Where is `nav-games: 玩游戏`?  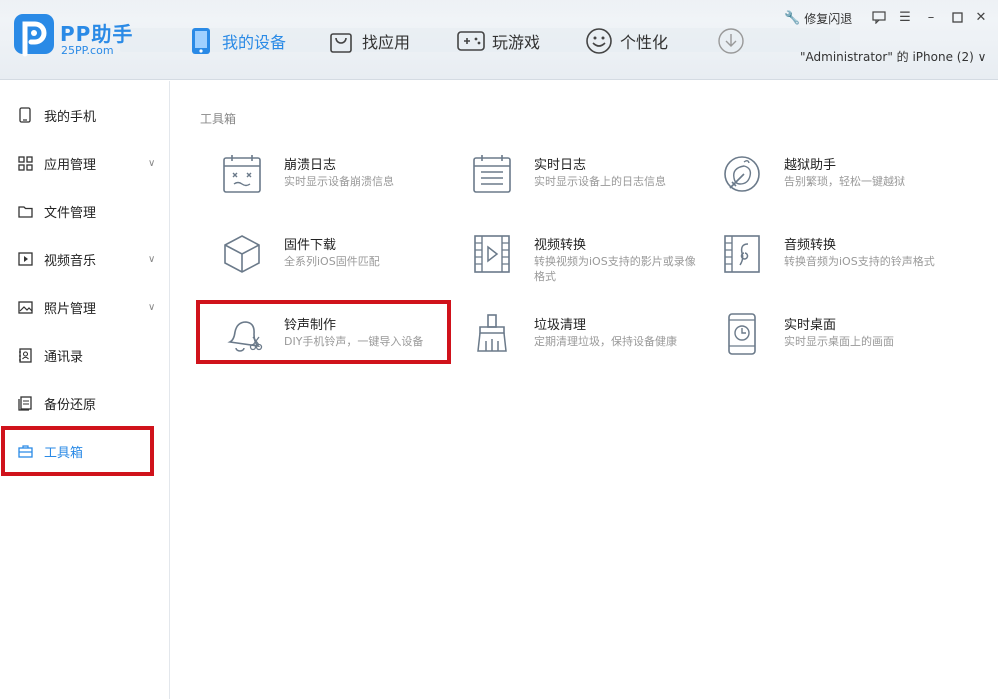 nav-games: 玩游戏 is located at coordinates (498, 41).